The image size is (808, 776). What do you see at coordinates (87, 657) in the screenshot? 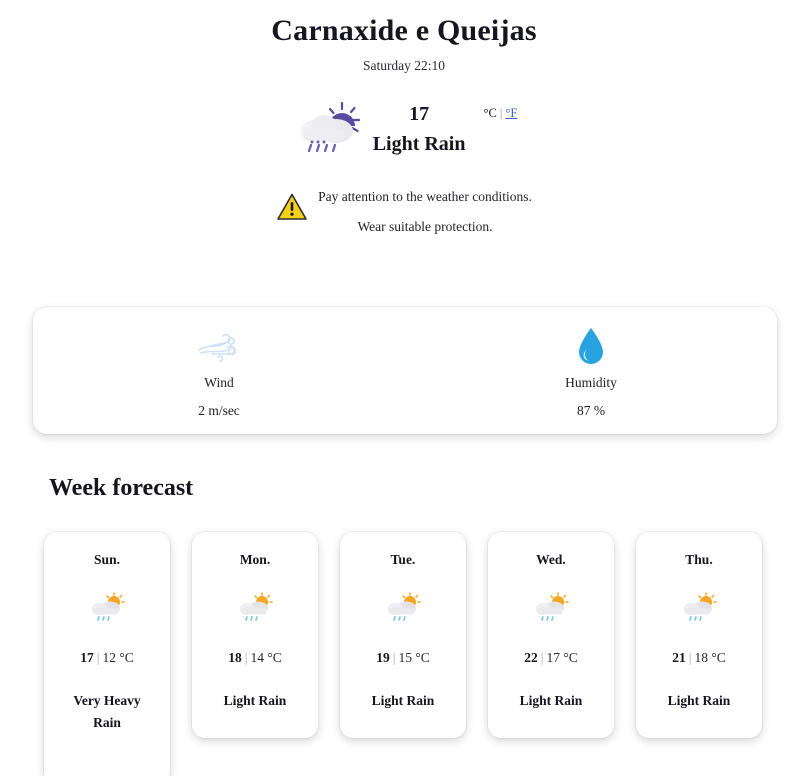
I see `forecast-high: 17` at bounding box center [87, 657].